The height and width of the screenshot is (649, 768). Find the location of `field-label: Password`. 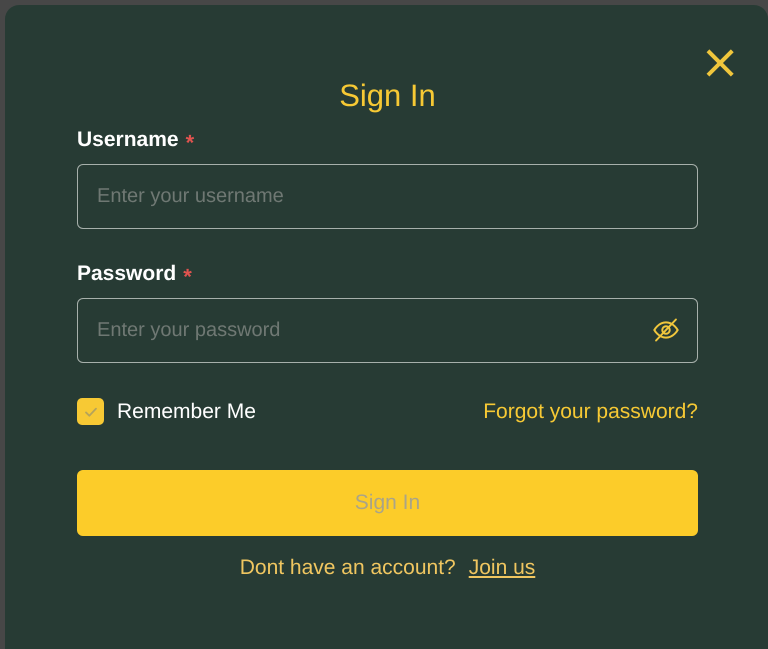

field-label: Password is located at coordinates (126, 274).